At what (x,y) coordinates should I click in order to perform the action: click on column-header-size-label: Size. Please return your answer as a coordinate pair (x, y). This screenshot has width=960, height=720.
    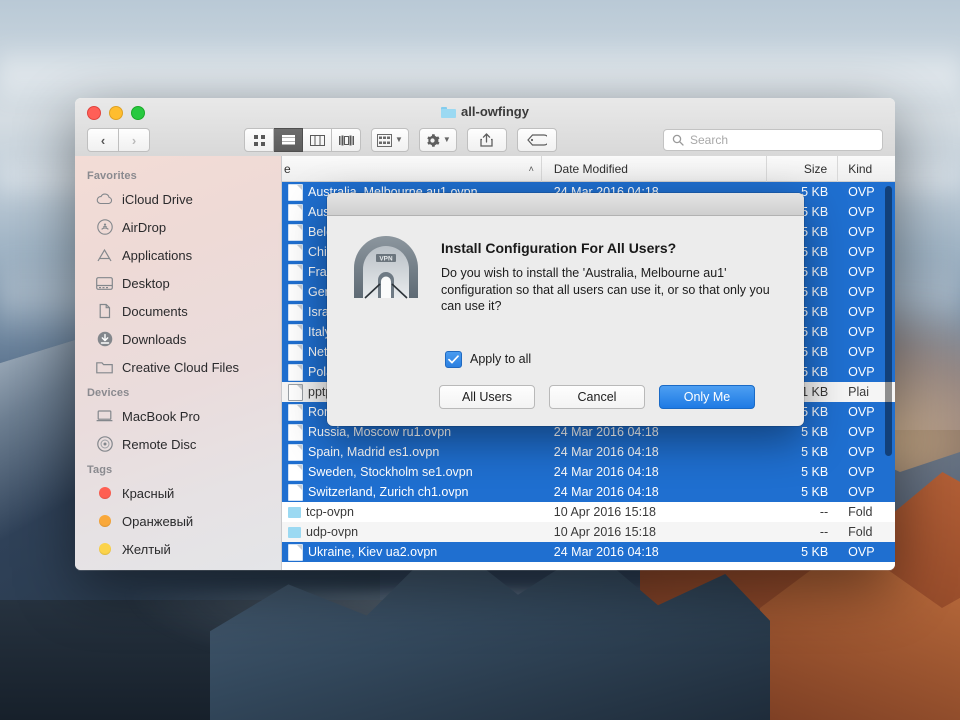
    Looking at the image, I should click on (815, 168).